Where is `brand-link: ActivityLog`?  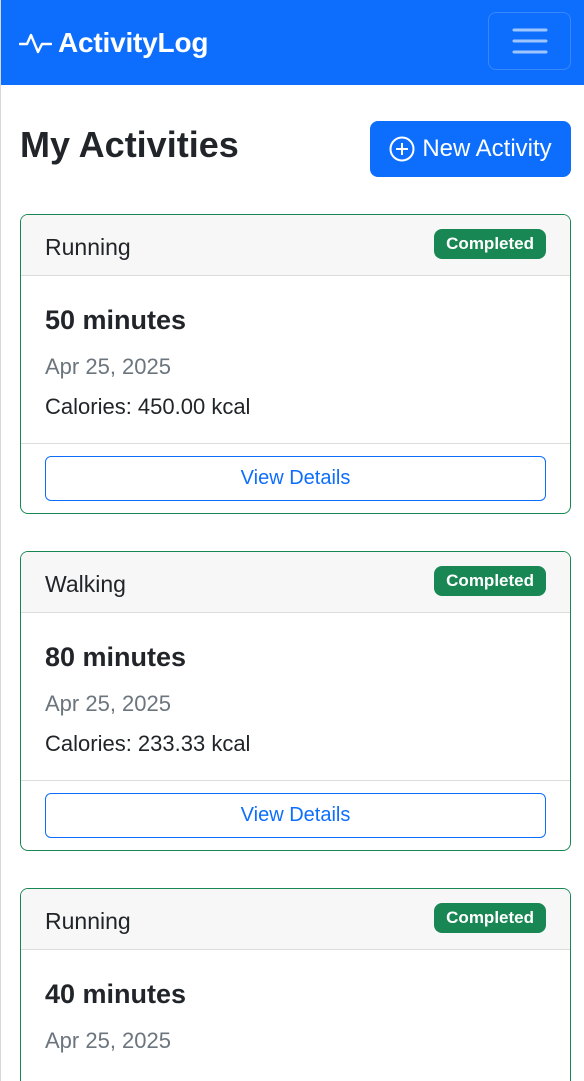
brand-link: ActivityLog is located at coordinates (113, 43).